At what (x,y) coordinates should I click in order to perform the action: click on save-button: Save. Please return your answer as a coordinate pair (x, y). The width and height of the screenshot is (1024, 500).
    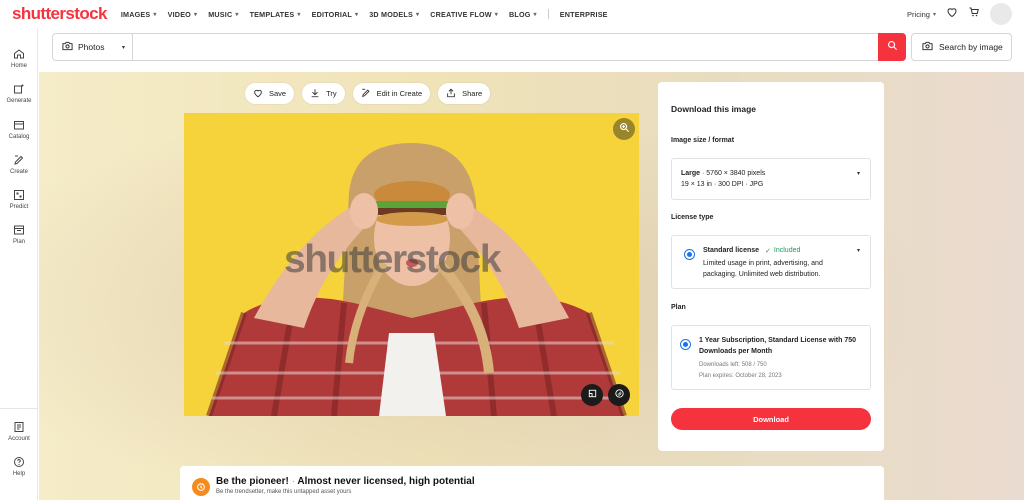
    Looking at the image, I should click on (270, 93).